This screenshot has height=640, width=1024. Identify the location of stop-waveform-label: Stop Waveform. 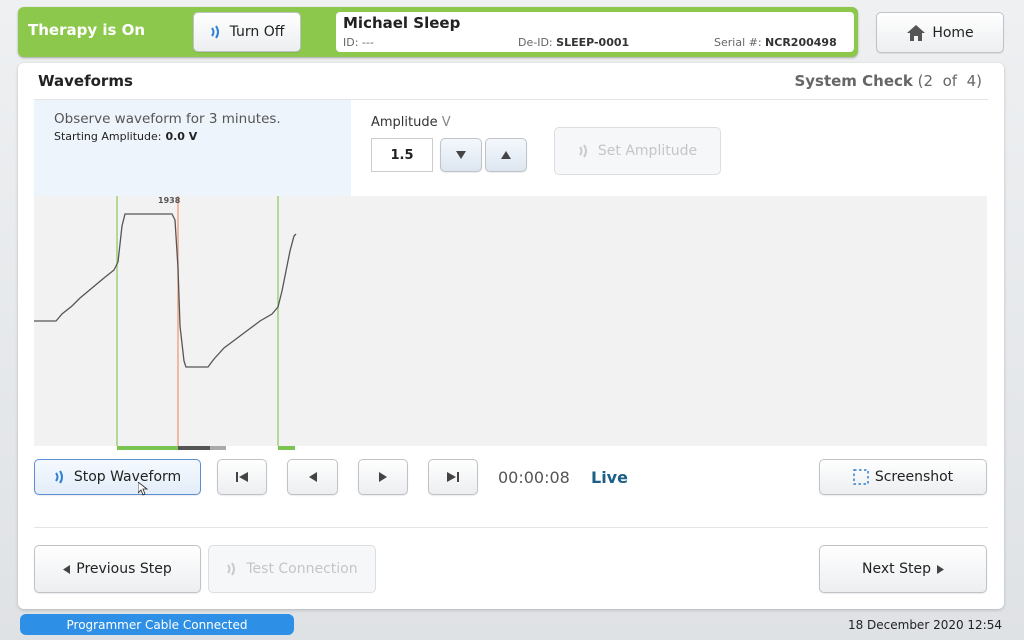
(127, 477).